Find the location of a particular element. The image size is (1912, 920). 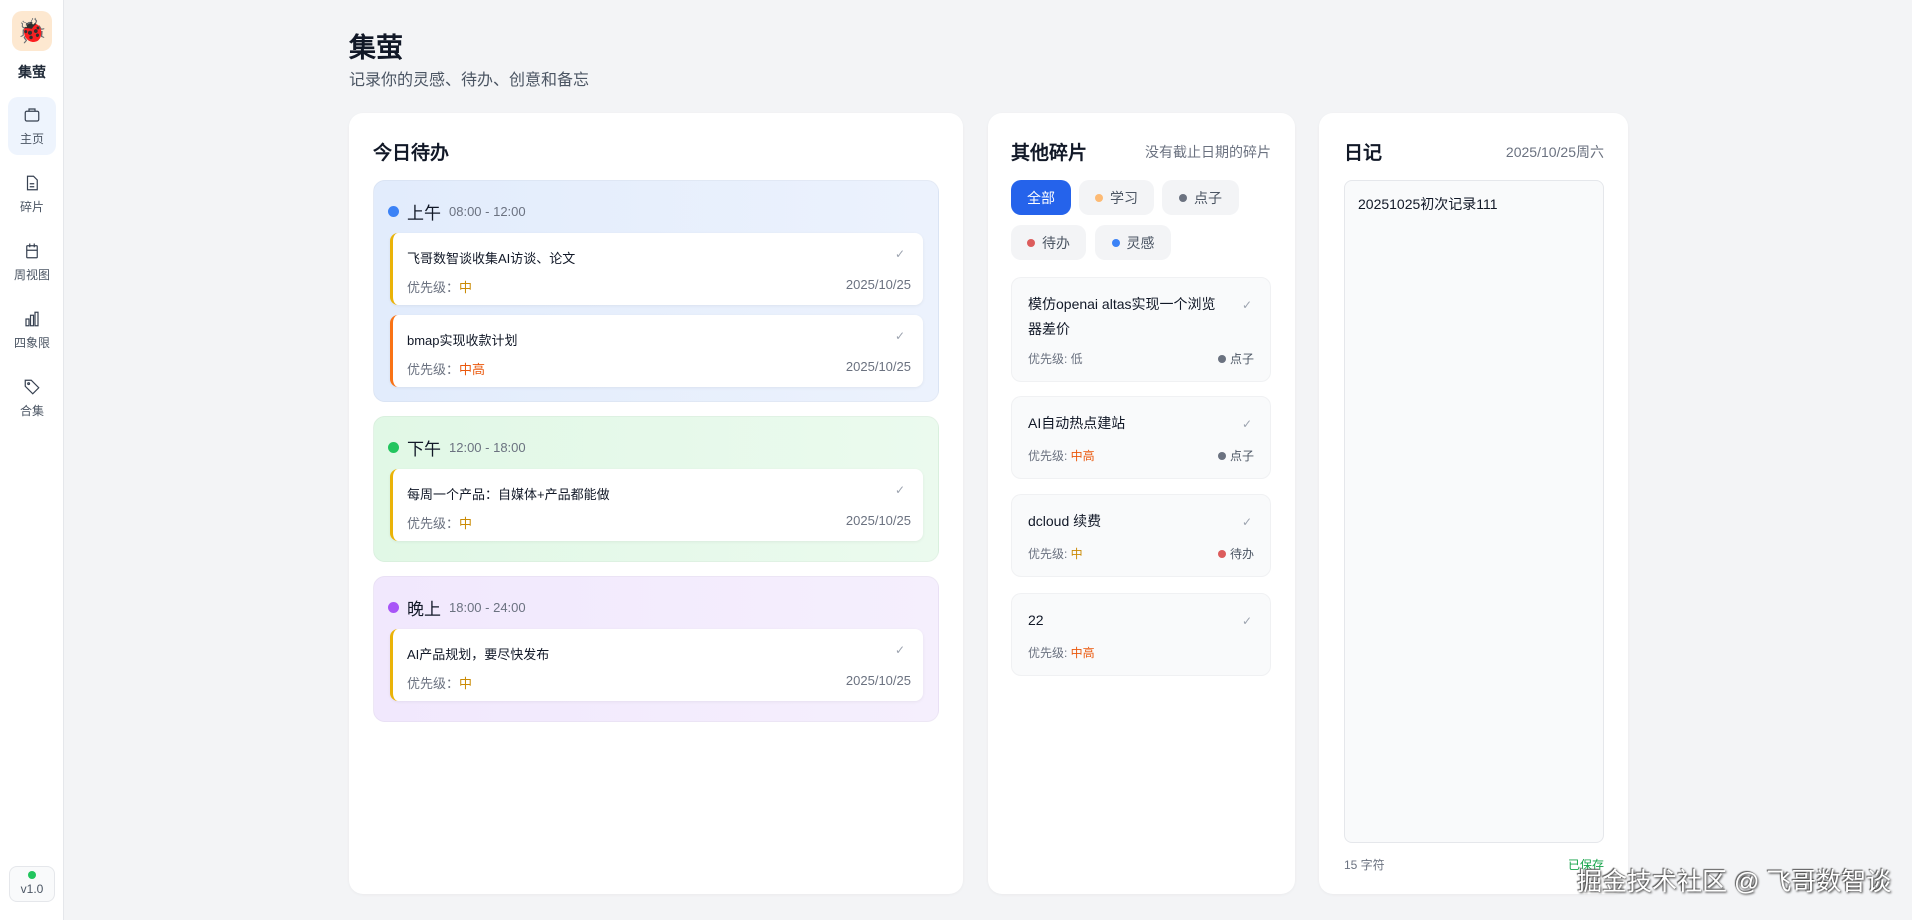

filter-inspiration: 灵感 is located at coordinates (1133, 242).